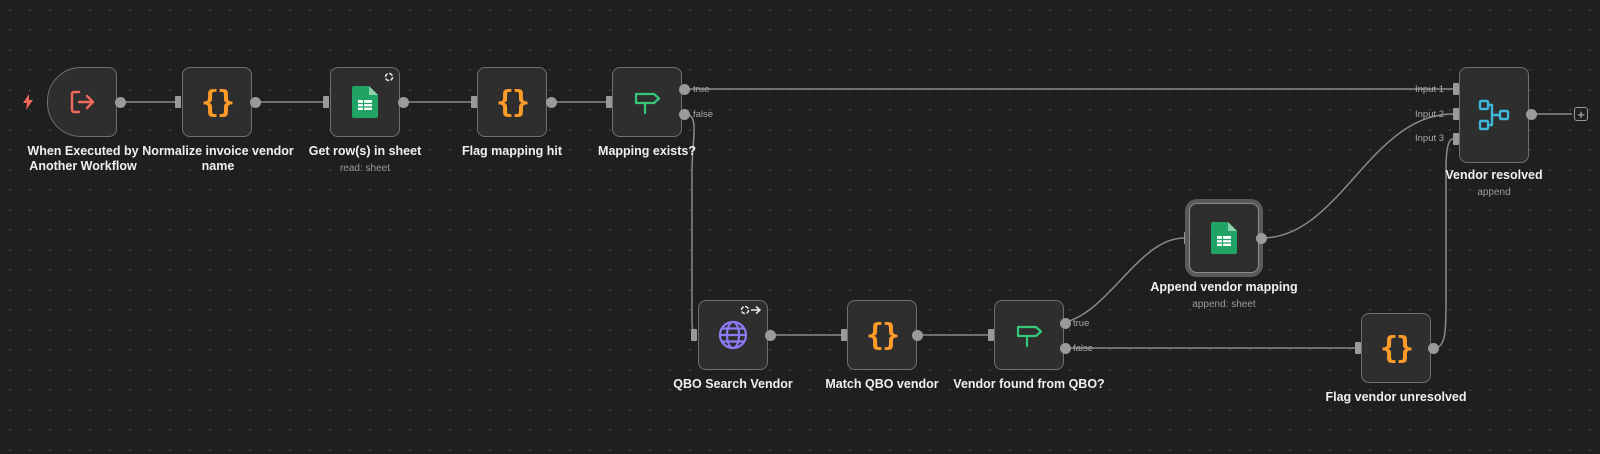  Describe the element at coordinates (1433, 348) in the screenshot. I see `flagunresolved-output-port` at that location.